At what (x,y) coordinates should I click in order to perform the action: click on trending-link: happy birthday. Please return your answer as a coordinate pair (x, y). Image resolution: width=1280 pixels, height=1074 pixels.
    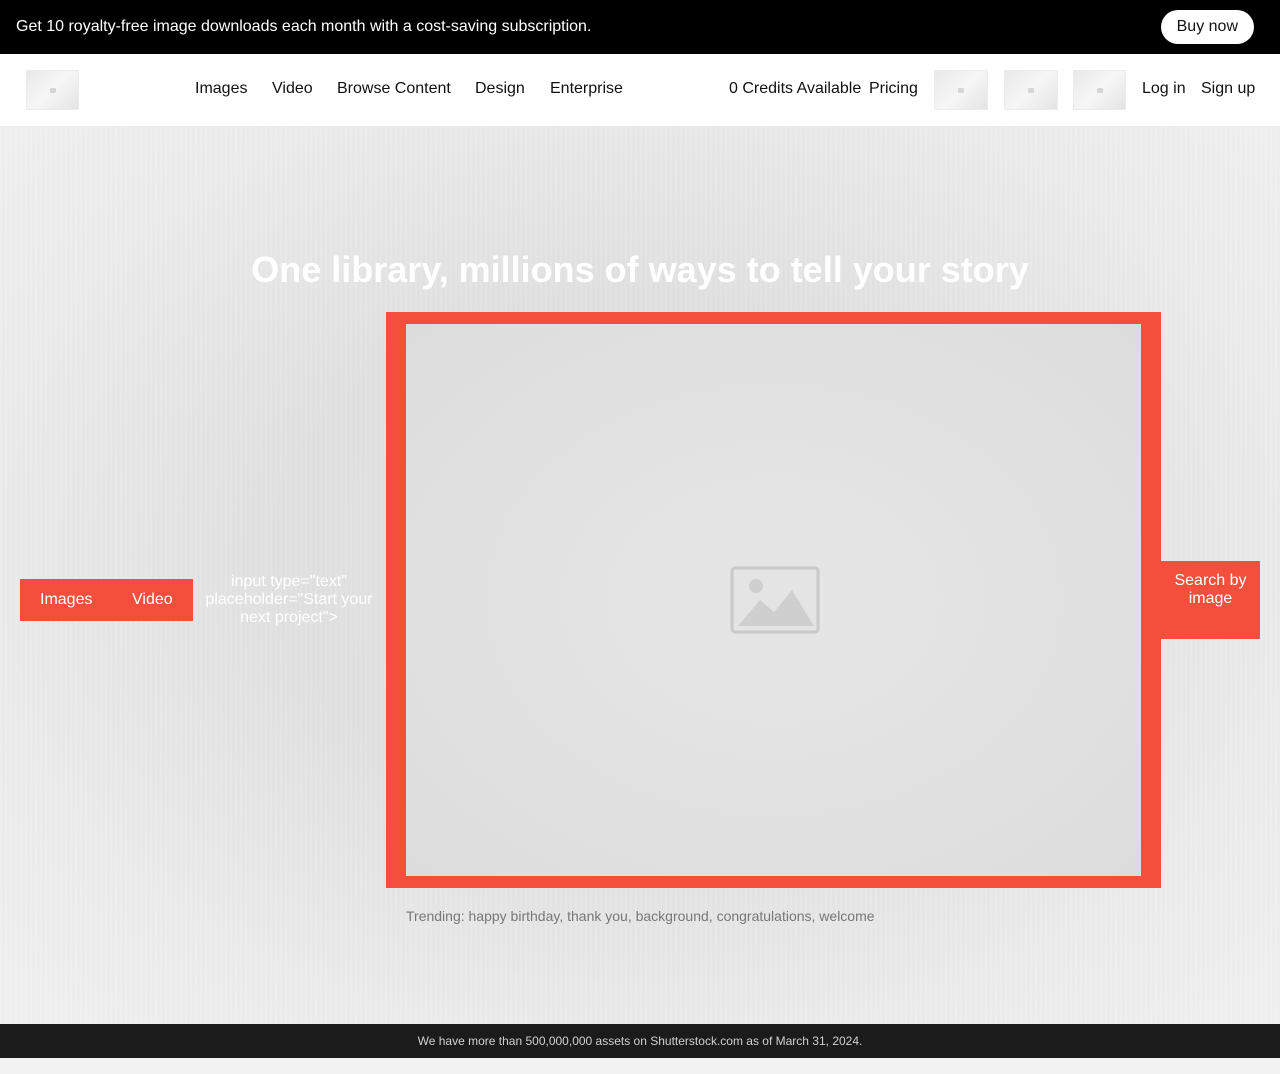
    Looking at the image, I should click on (514, 916).